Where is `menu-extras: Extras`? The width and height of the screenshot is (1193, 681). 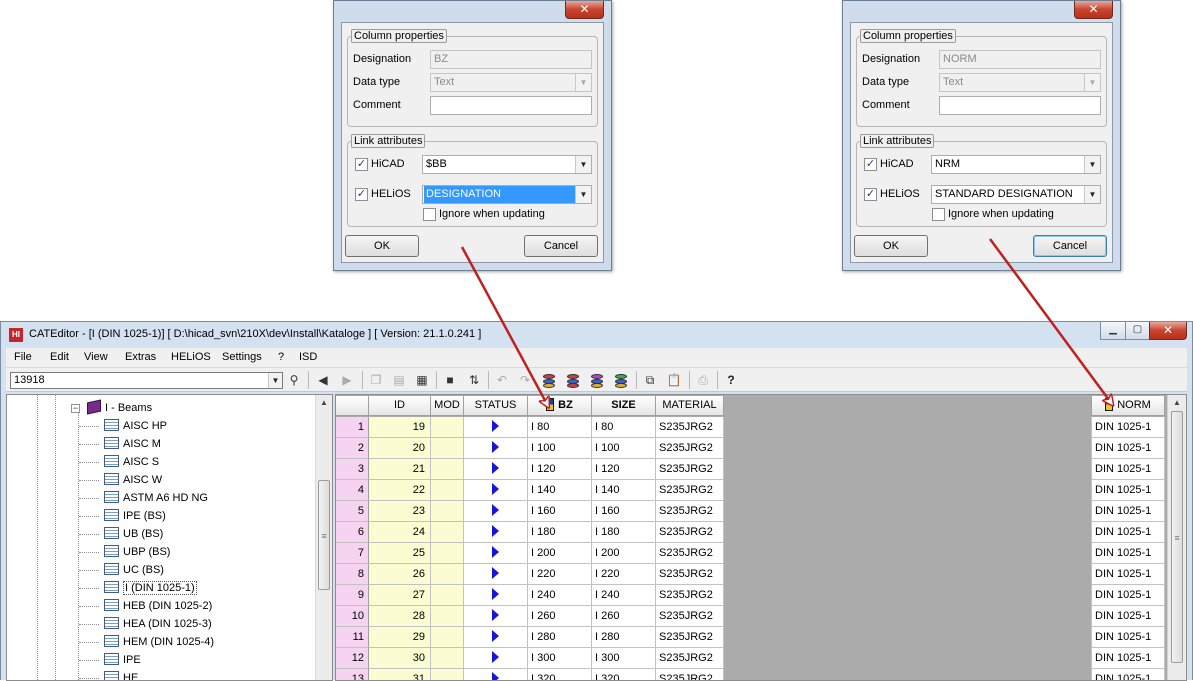
menu-extras: Extras is located at coordinates (140, 357).